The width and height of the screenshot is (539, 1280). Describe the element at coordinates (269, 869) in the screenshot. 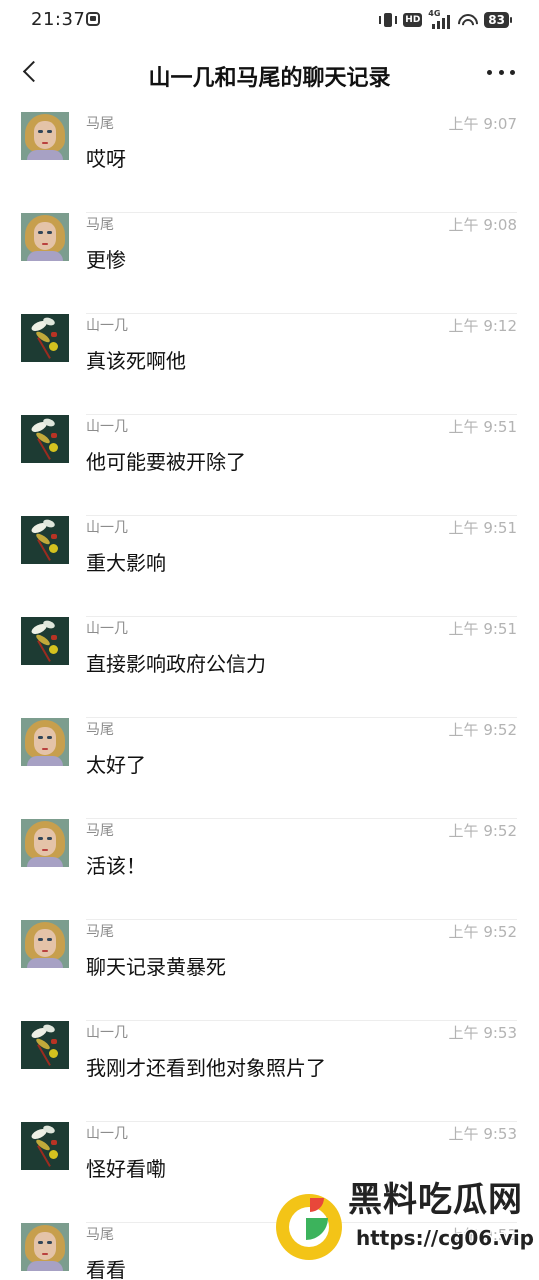

I see `message-row: 马尾 上午 9:52 活该！` at that location.